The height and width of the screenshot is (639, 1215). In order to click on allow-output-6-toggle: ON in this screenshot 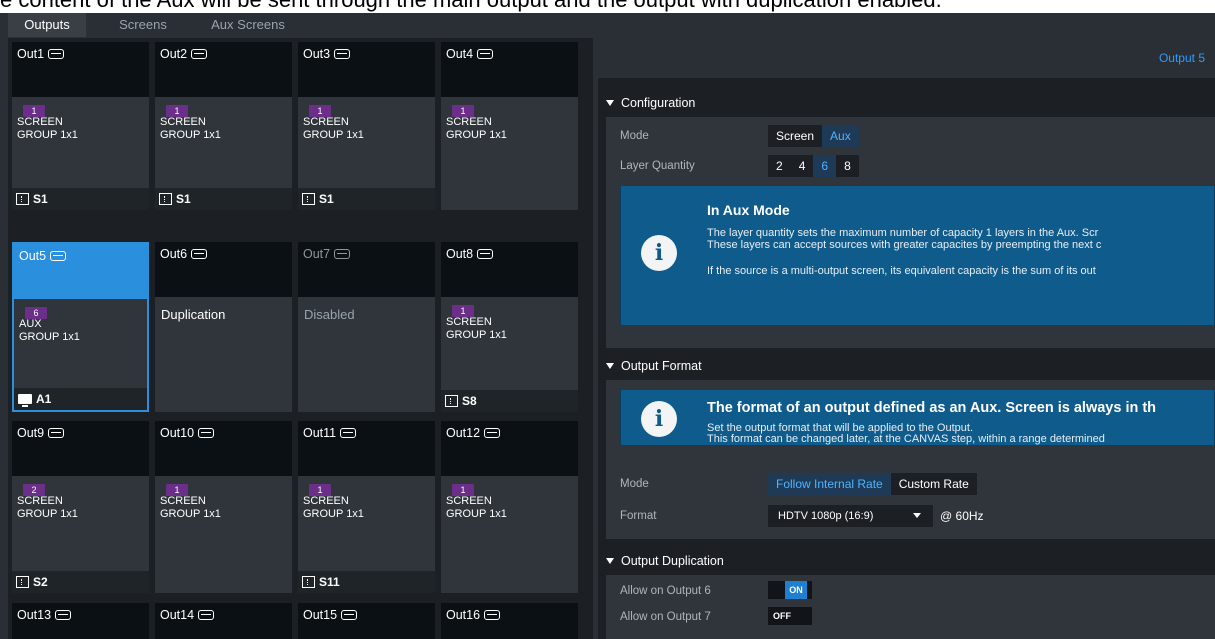, I will do `click(790, 590)`.